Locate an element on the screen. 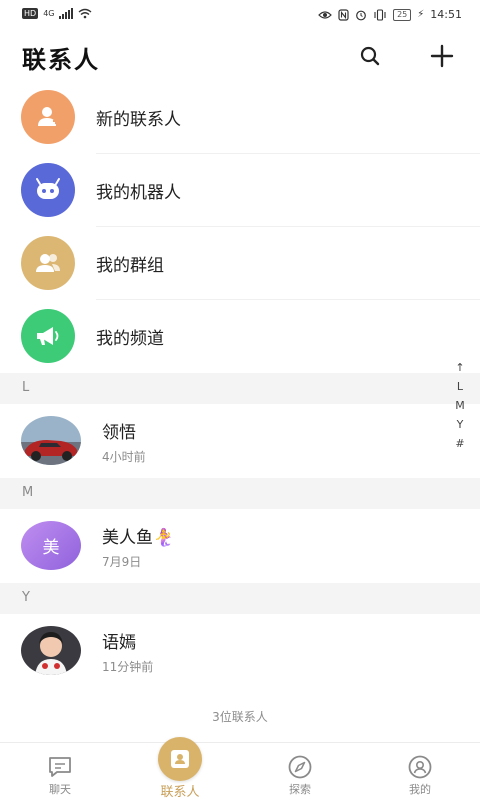  vibrate-icon is located at coordinates (380, 14).